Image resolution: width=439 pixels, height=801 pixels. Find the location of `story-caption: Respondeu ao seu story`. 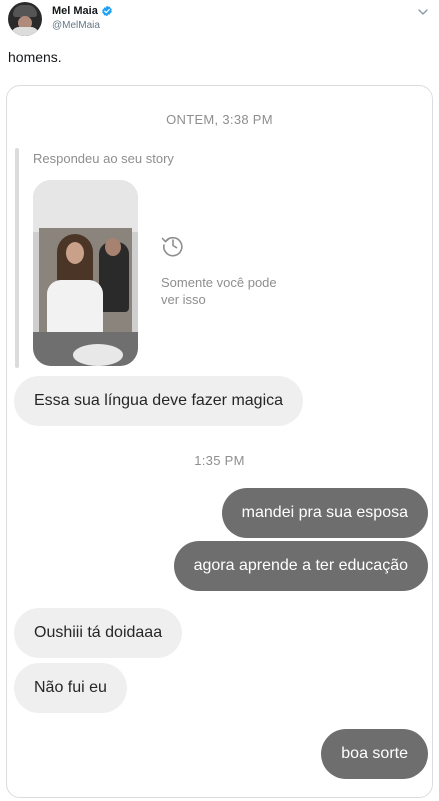

story-caption: Respondeu ao seu story is located at coordinates (103, 158).